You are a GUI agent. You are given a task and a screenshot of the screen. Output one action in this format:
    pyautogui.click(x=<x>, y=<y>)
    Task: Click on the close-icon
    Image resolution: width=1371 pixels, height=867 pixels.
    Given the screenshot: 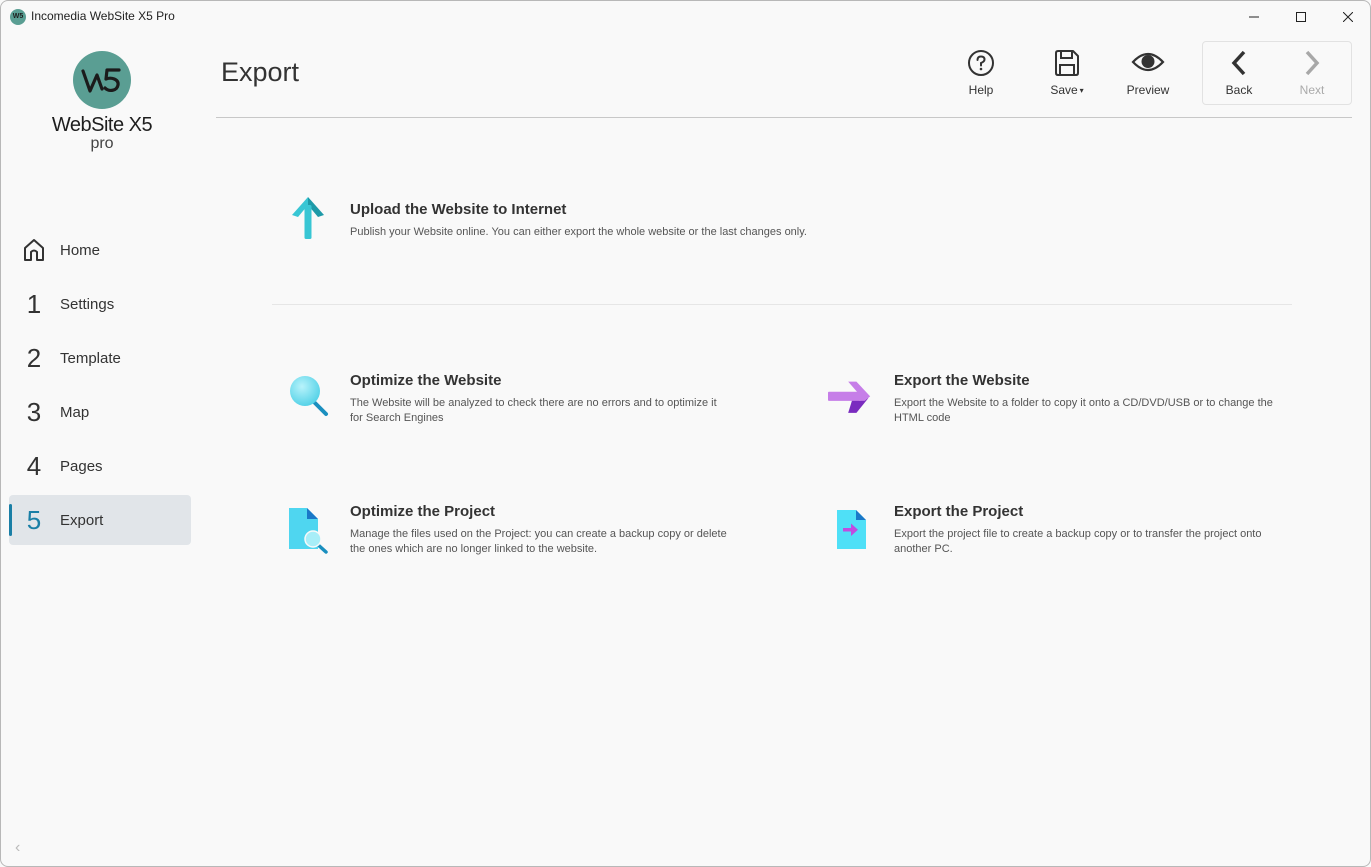 What is the action you would take?
    pyautogui.click(x=1348, y=17)
    